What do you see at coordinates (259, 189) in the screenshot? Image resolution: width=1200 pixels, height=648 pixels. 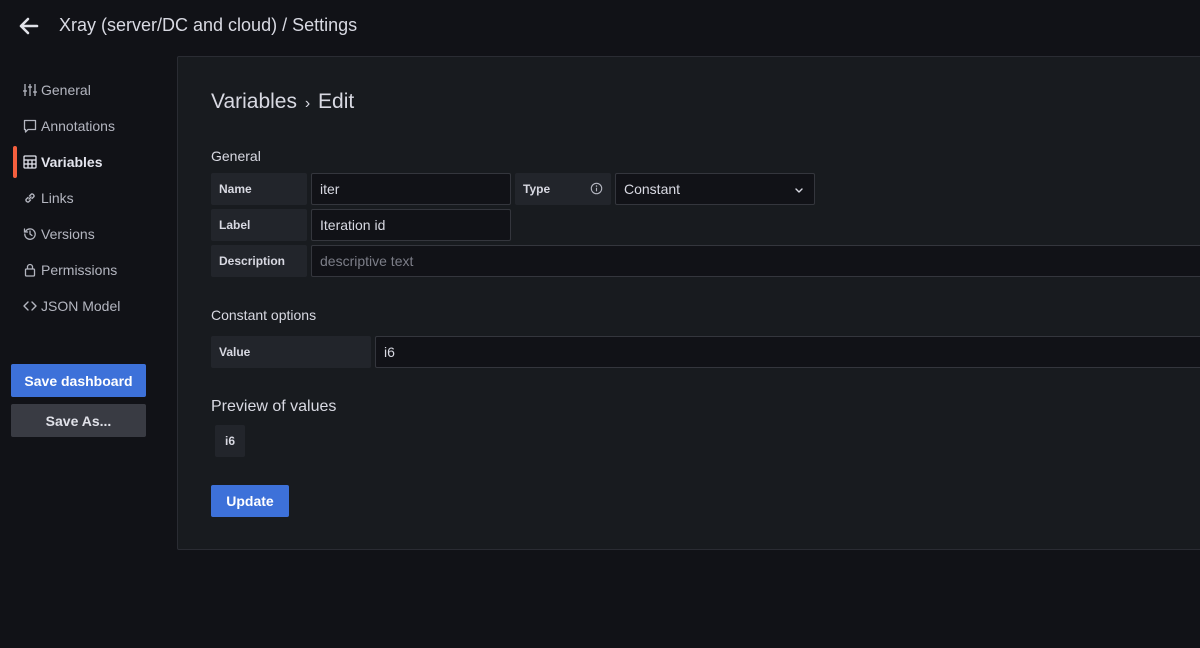 I see `name-label: Name` at bounding box center [259, 189].